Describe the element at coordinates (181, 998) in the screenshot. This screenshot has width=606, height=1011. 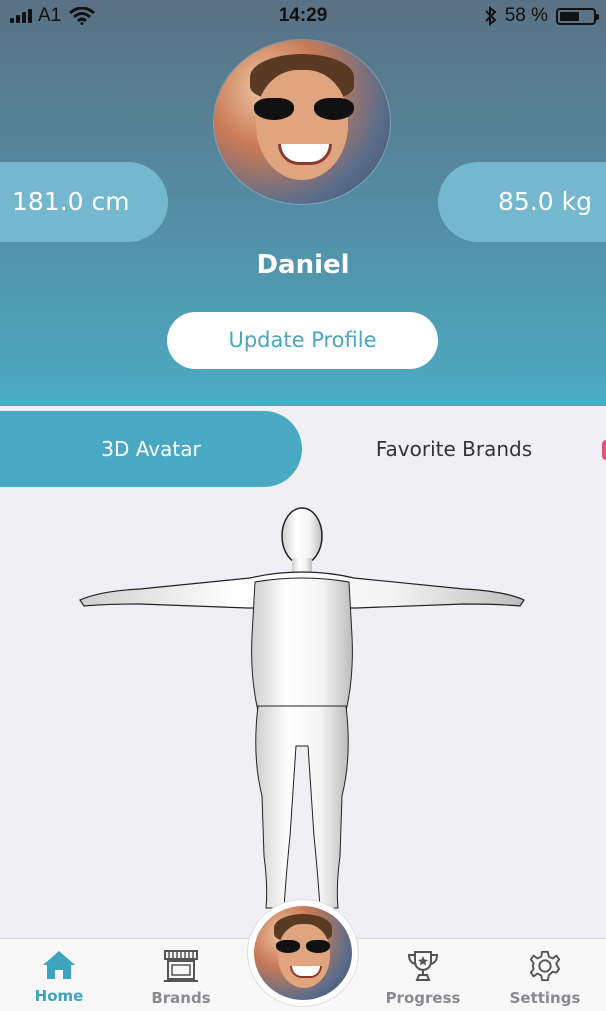
I see `nav-brands-label: Brands` at that location.